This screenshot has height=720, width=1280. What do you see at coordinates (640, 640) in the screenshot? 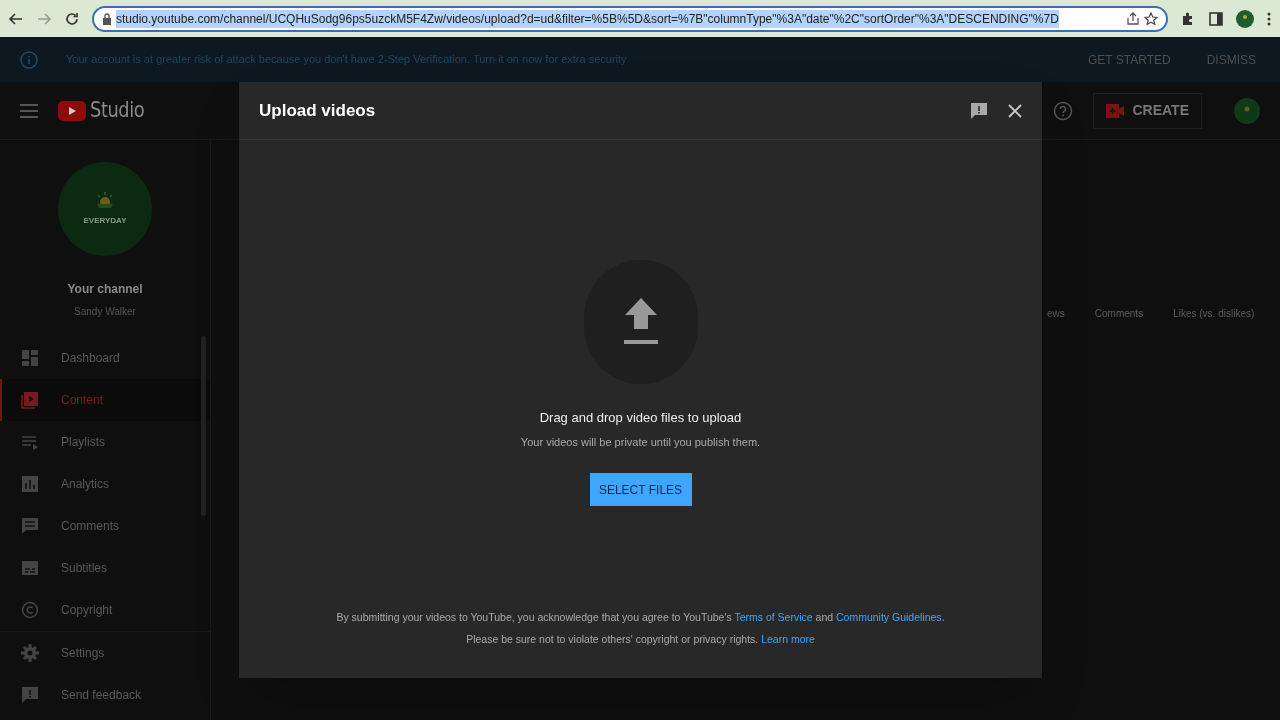
I see `legal-text: Please be sure not to violate others' copyright or privacy rights. Learn more` at bounding box center [640, 640].